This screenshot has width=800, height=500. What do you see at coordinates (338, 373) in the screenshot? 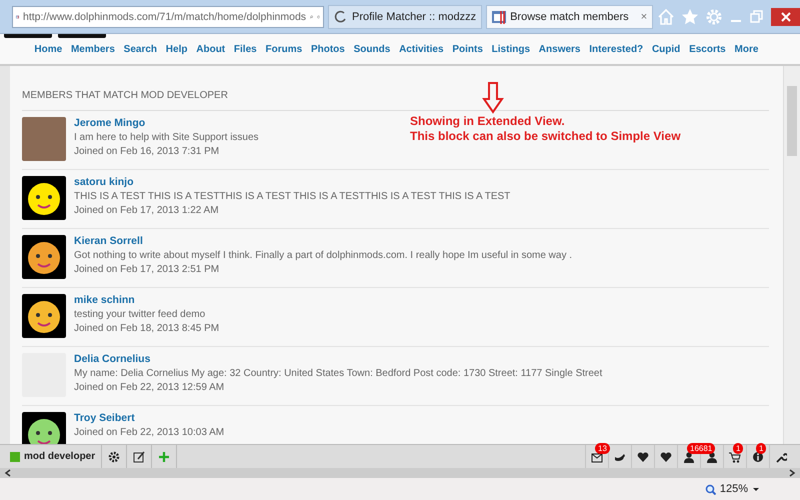
I see `member-description: My name: Delia Cornelius My age: 32 Country: United States Town: Bedford Post code: 1730 Street: 1177 Single Street` at bounding box center [338, 373].